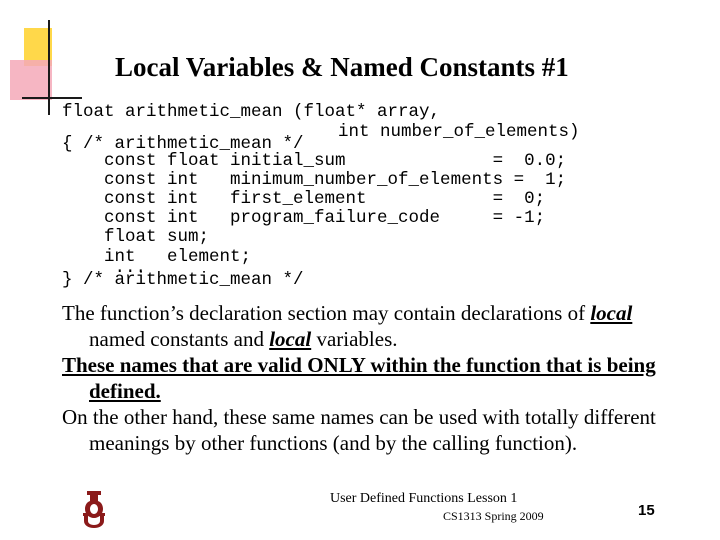 This screenshot has width=720, height=540. I want to click on footer-lesson: User Defined Functions Lesson 1, so click(424, 498).